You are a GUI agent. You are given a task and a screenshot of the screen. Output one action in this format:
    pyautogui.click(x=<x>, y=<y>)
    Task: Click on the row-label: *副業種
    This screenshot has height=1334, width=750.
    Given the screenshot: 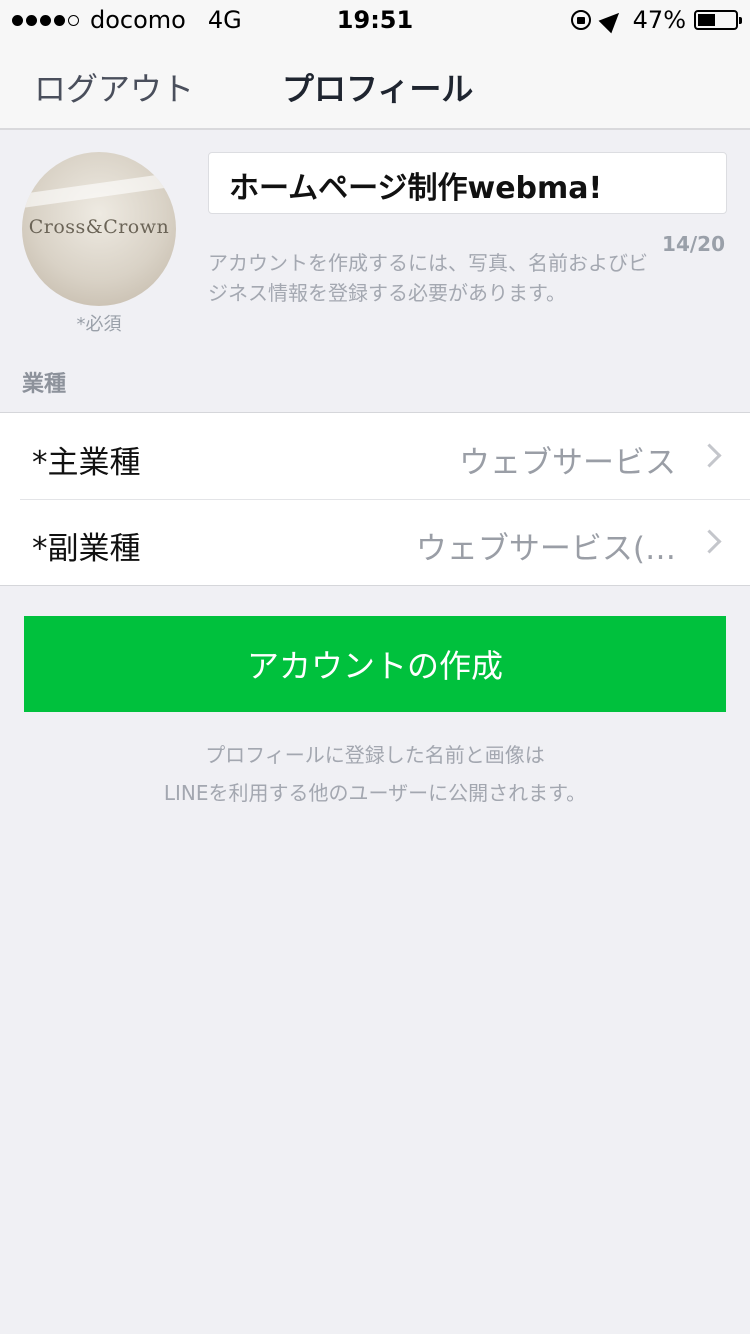 What is the action you would take?
    pyautogui.click(x=86, y=549)
    